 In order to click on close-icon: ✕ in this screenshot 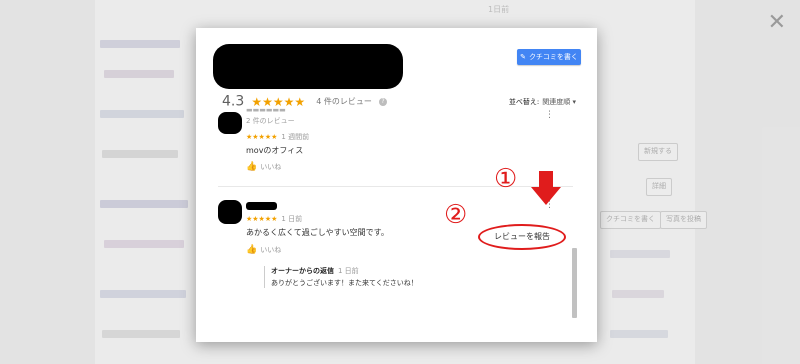, I will do `click(777, 23)`.